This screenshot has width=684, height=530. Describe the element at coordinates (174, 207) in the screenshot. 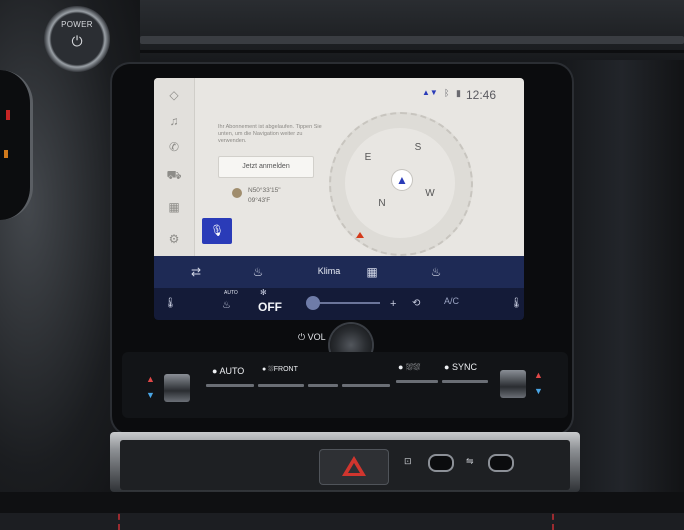

I see `apps-icon: ▦` at that location.